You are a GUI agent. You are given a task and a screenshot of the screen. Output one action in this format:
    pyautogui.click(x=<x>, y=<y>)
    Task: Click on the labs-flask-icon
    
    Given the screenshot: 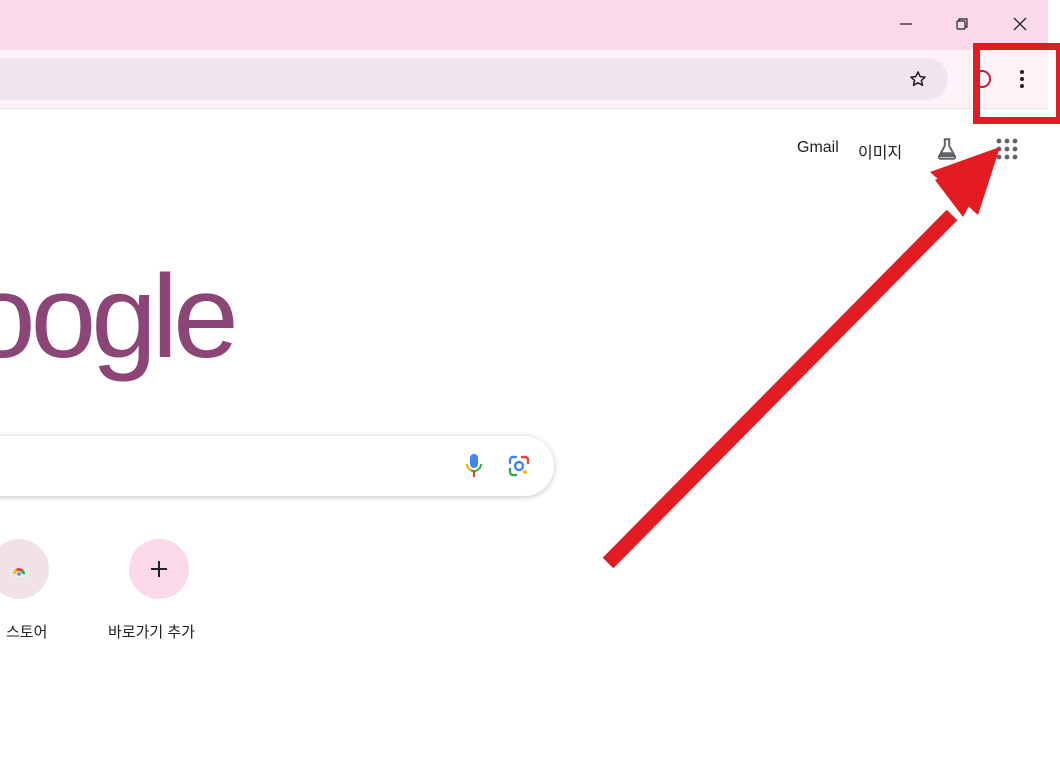 What is the action you would take?
    pyautogui.click(x=947, y=149)
    